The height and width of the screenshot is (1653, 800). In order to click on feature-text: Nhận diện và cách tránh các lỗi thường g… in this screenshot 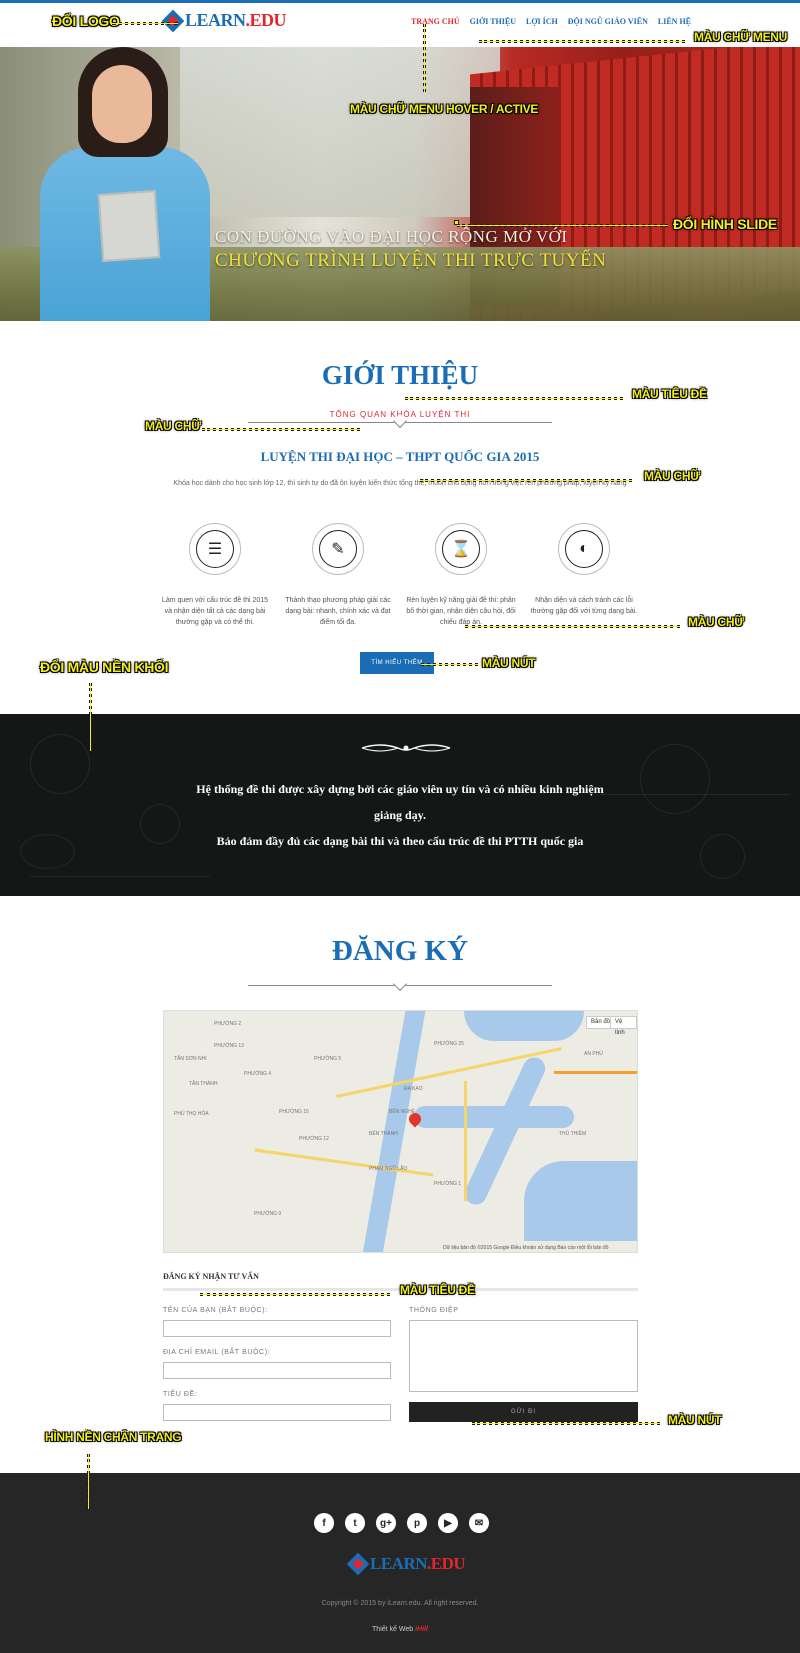, I will do `click(584, 606)`.